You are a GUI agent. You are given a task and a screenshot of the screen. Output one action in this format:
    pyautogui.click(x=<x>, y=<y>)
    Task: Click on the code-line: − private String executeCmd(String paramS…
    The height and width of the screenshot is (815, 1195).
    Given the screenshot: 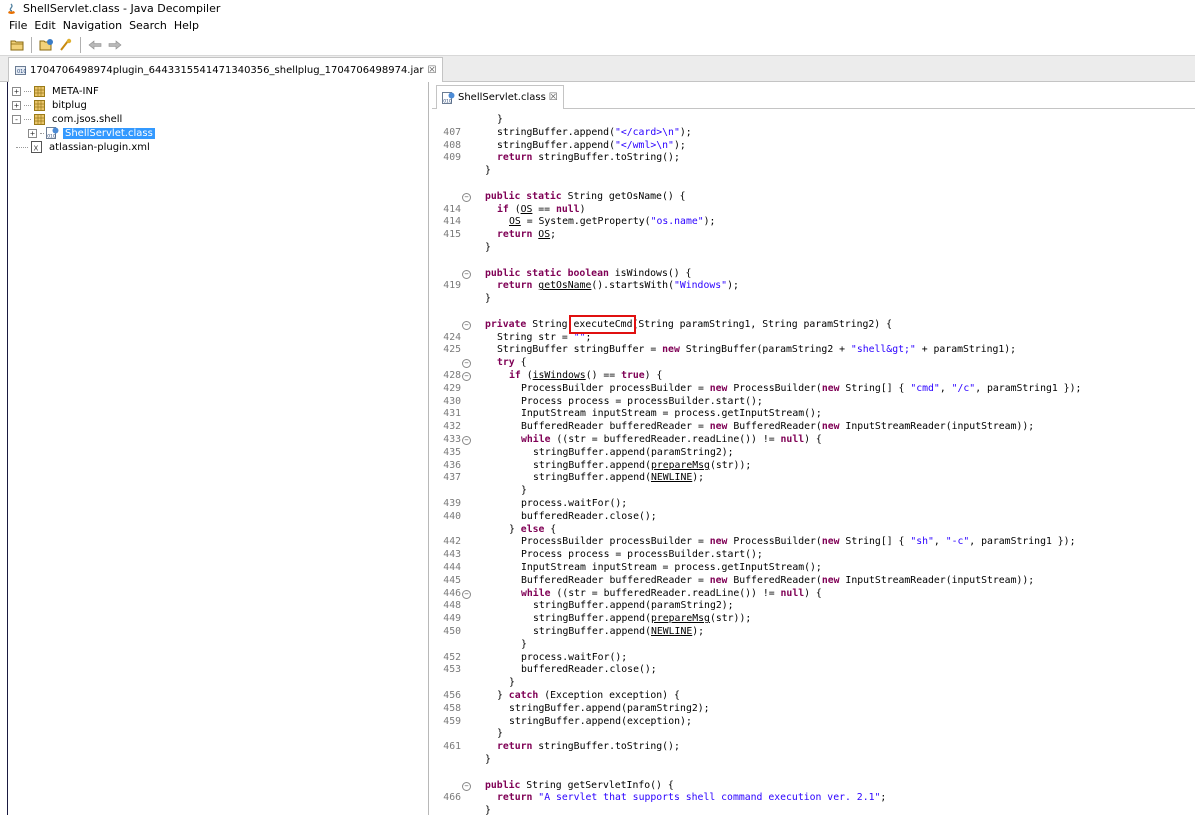 What is the action you would take?
    pyautogui.click(x=813, y=325)
    